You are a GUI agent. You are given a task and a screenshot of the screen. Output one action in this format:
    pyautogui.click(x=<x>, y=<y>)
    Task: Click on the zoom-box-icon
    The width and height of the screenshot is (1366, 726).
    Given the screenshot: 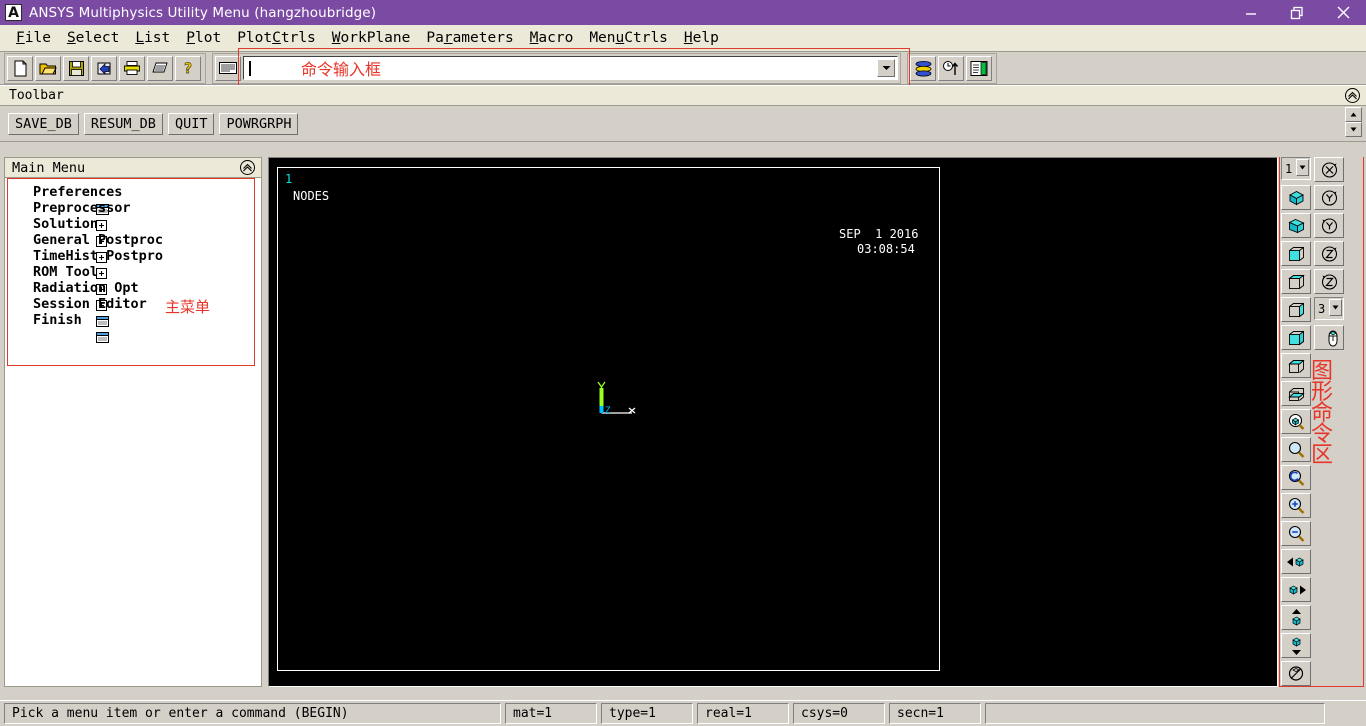 What is the action you would take?
    pyautogui.click(x=1296, y=421)
    